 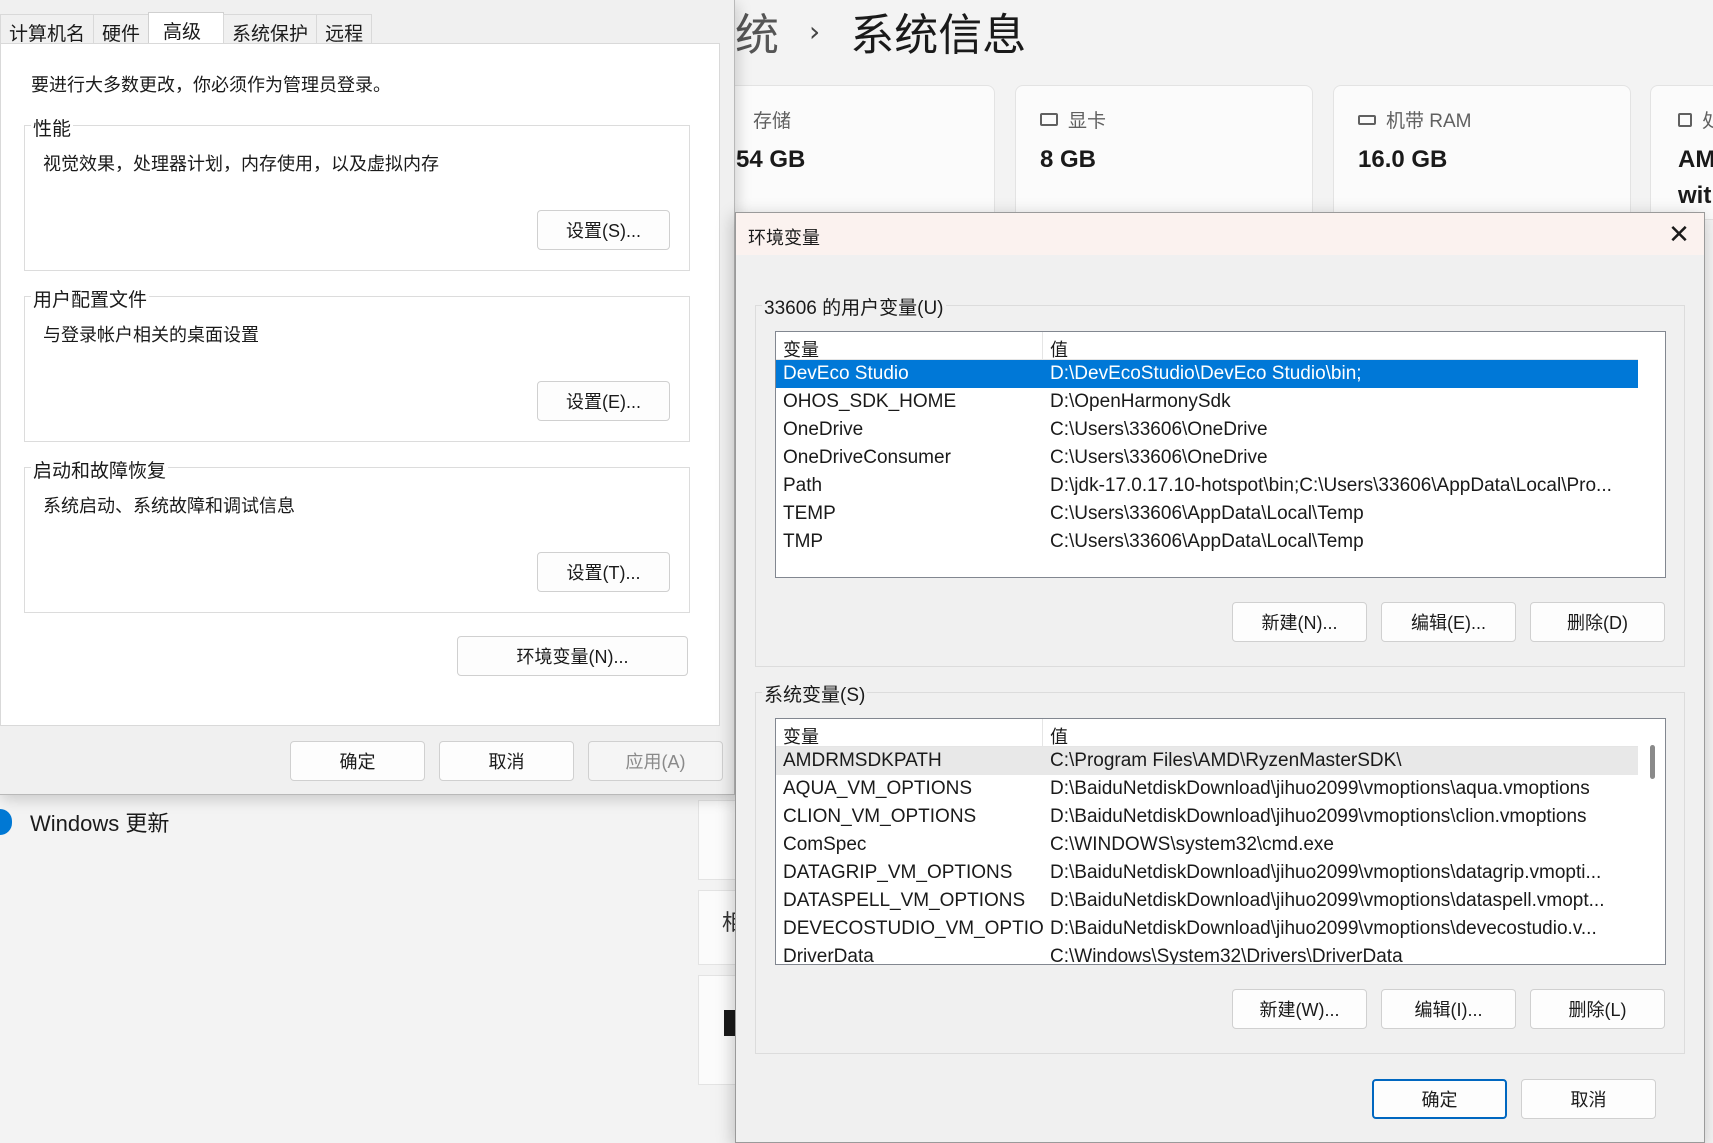 What do you see at coordinates (1403, 159) in the screenshot?
I see `spec-value: 16.0 GB` at bounding box center [1403, 159].